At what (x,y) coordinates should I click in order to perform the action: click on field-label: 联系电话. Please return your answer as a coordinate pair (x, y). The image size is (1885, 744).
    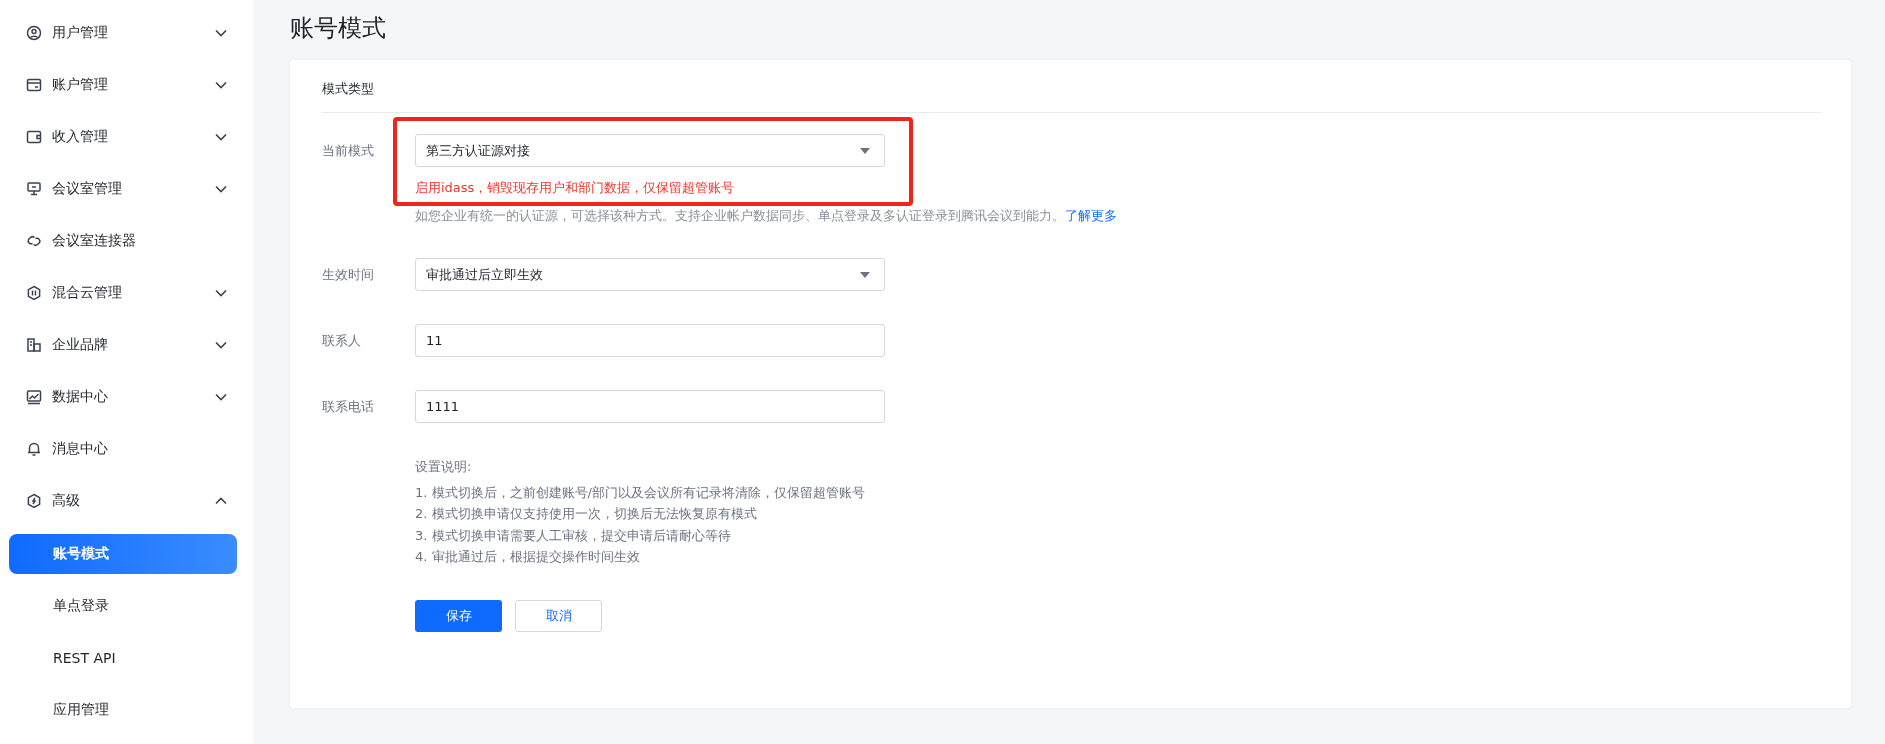
    Looking at the image, I should click on (348, 407).